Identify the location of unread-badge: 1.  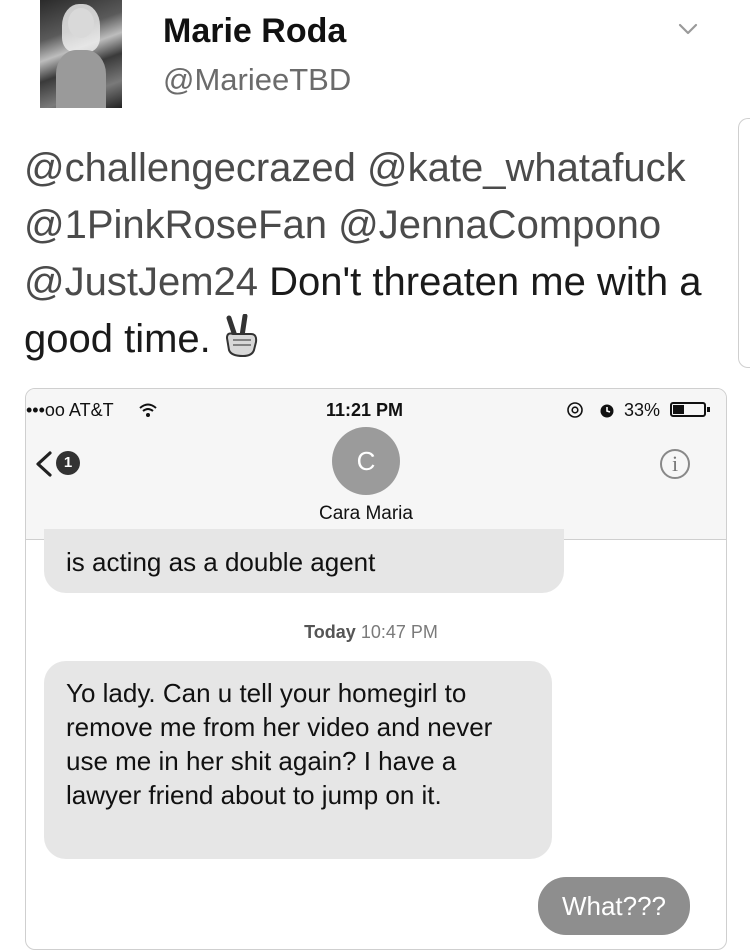
(68, 463).